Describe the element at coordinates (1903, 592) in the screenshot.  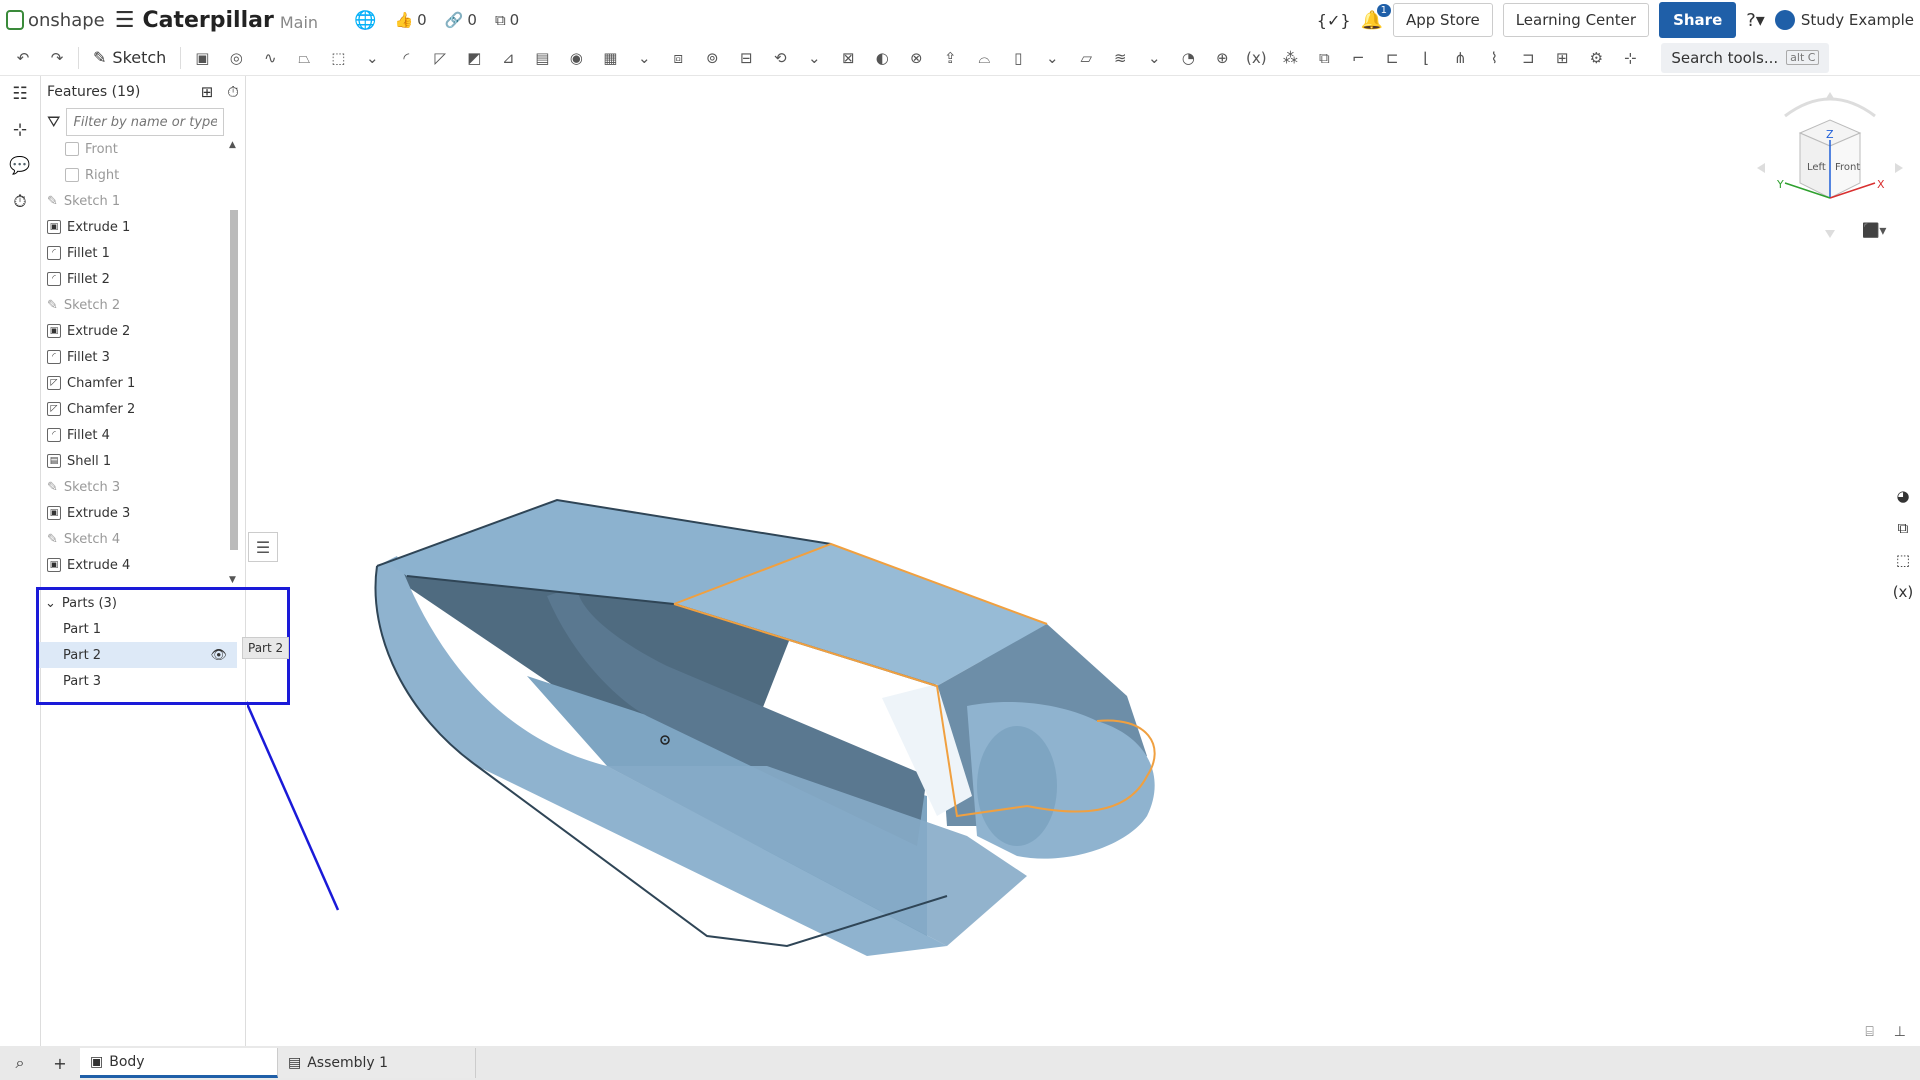
I see `variable-table-icon: (x)` at that location.